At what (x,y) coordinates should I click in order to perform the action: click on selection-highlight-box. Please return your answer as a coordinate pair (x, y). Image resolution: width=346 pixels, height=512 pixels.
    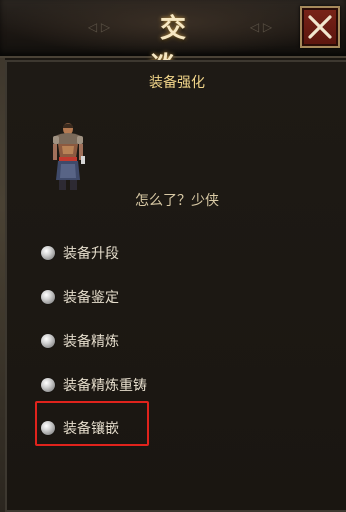
    Looking at the image, I should click on (92, 423).